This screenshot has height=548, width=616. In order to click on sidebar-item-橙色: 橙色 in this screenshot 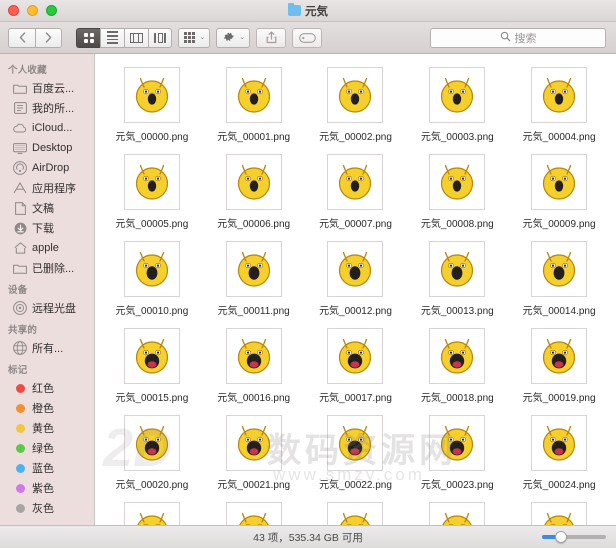, I will do `click(47, 408)`.